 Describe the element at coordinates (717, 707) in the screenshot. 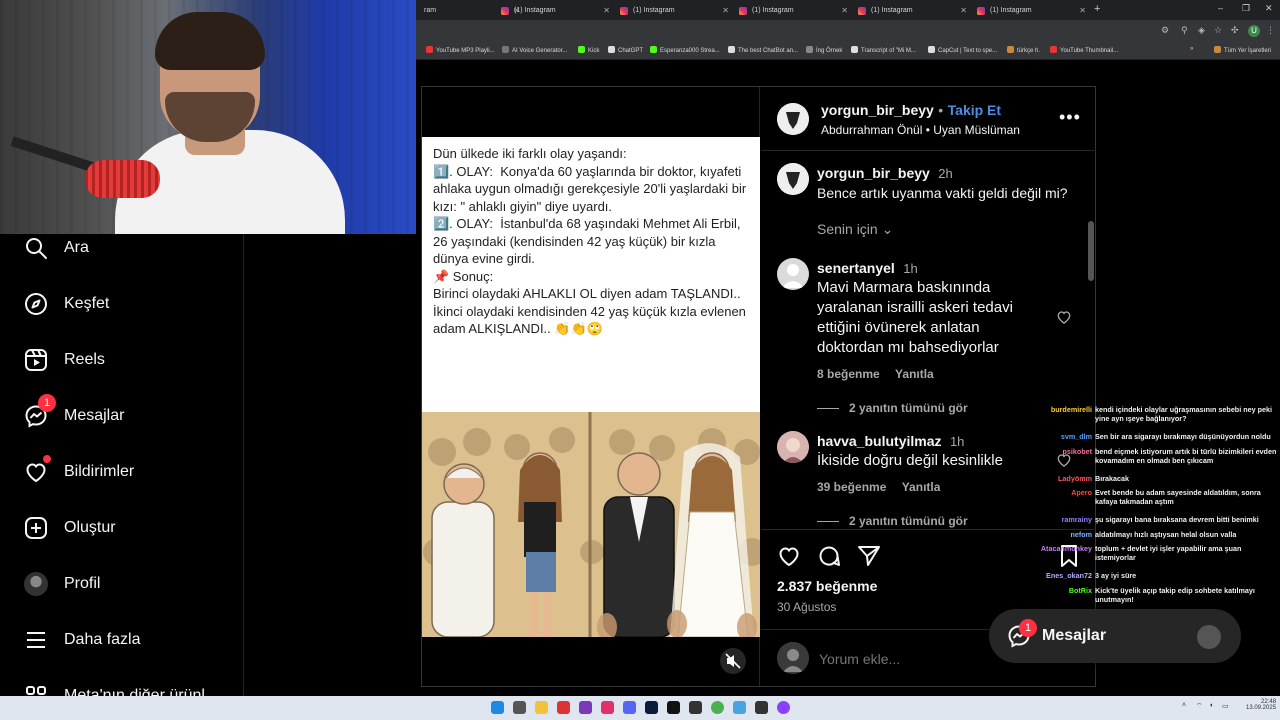

I see `chrome-icon` at that location.